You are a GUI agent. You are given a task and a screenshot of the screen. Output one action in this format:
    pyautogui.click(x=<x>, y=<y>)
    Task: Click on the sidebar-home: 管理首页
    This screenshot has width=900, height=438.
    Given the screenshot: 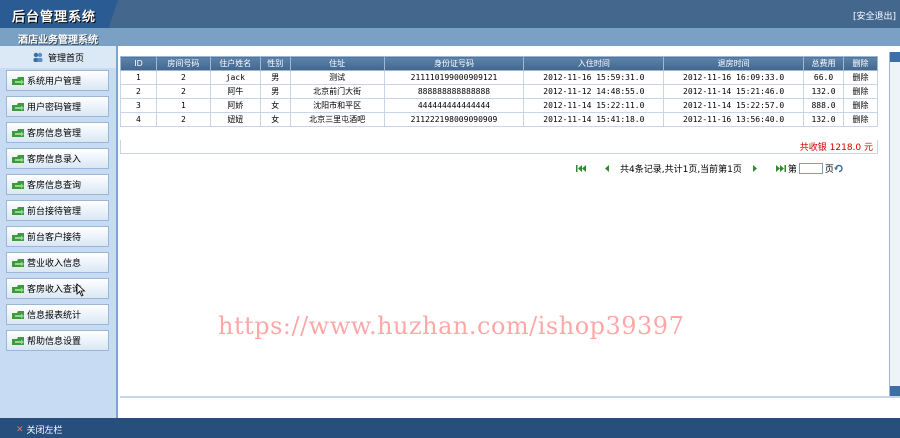 What is the action you would take?
    pyautogui.click(x=58, y=57)
    